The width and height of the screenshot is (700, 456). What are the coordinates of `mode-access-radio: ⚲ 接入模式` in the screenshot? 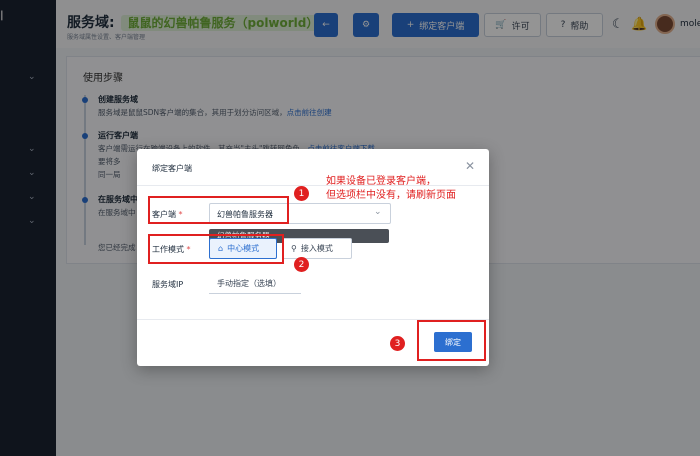 It's located at (317, 248).